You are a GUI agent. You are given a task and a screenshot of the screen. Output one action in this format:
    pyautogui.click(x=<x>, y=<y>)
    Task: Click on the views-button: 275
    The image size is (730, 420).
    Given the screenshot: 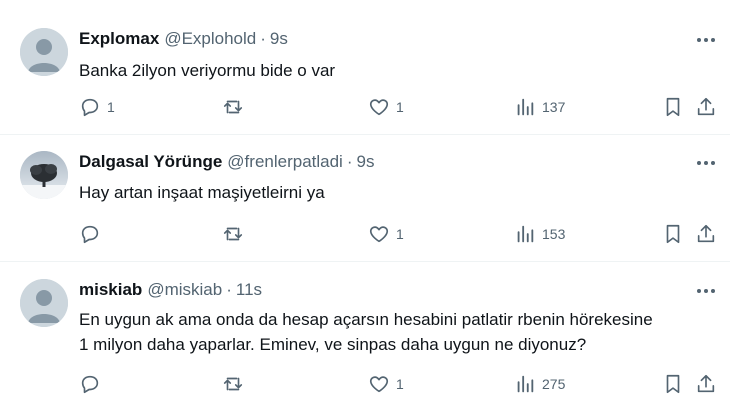 What is the action you would take?
    pyautogui.click(x=539, y=384)
    